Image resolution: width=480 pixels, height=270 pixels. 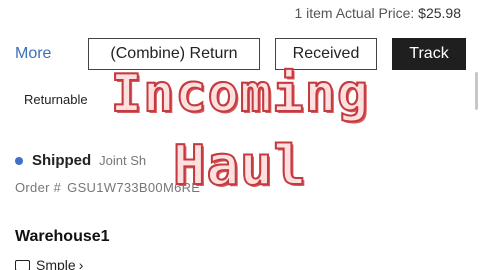 I want to click on price-summary: 1 item Actual Price: $25.98, so click(x=377, y=13).